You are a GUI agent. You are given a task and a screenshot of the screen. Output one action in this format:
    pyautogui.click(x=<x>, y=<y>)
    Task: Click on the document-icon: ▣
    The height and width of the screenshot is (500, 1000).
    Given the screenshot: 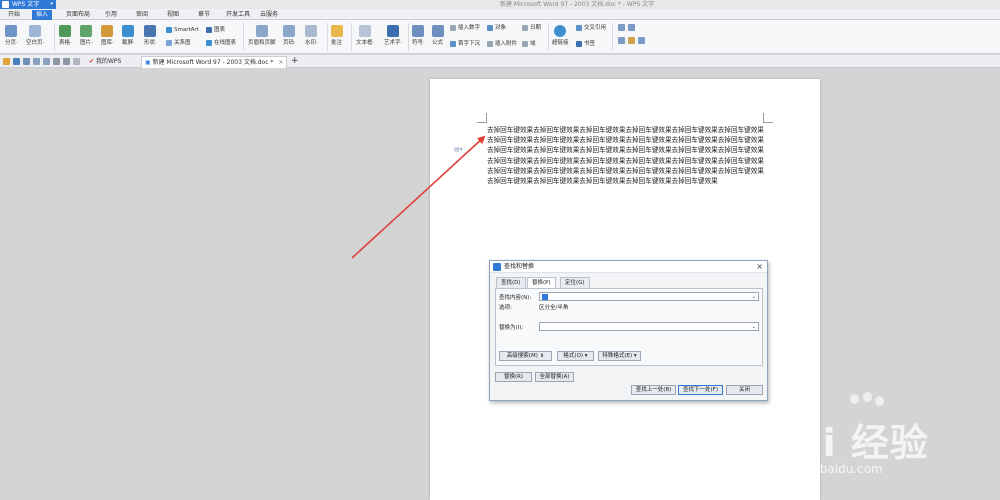 What is the action you would take?
    pyautogui.click(x=148, y=62)
    